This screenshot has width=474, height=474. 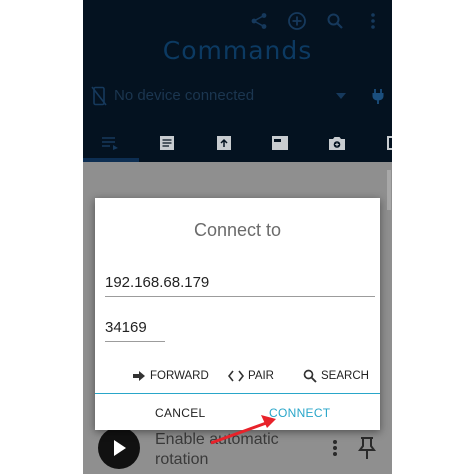 What do you see at coordinates (341, 96) in the screenshot?
I see `dropdown-arrow-icon` at bounding box center [341, 96].